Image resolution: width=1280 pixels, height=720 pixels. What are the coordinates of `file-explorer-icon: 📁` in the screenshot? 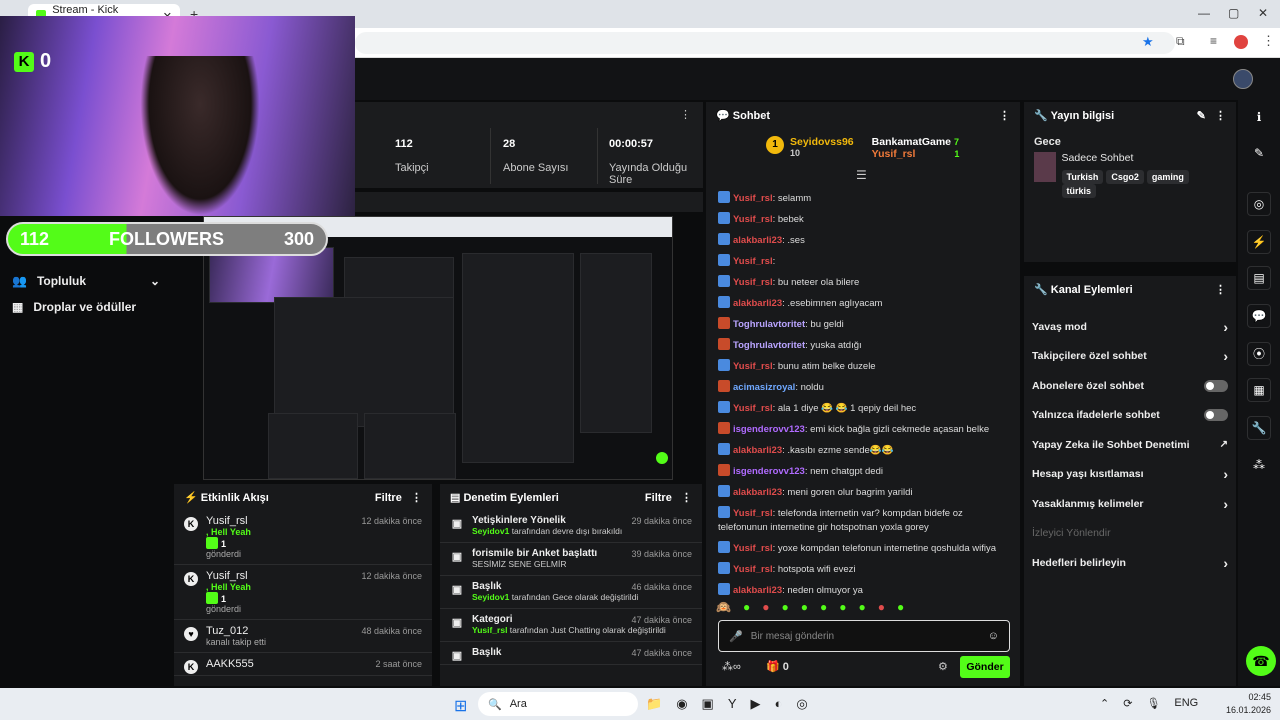 It's located at (654, 704).